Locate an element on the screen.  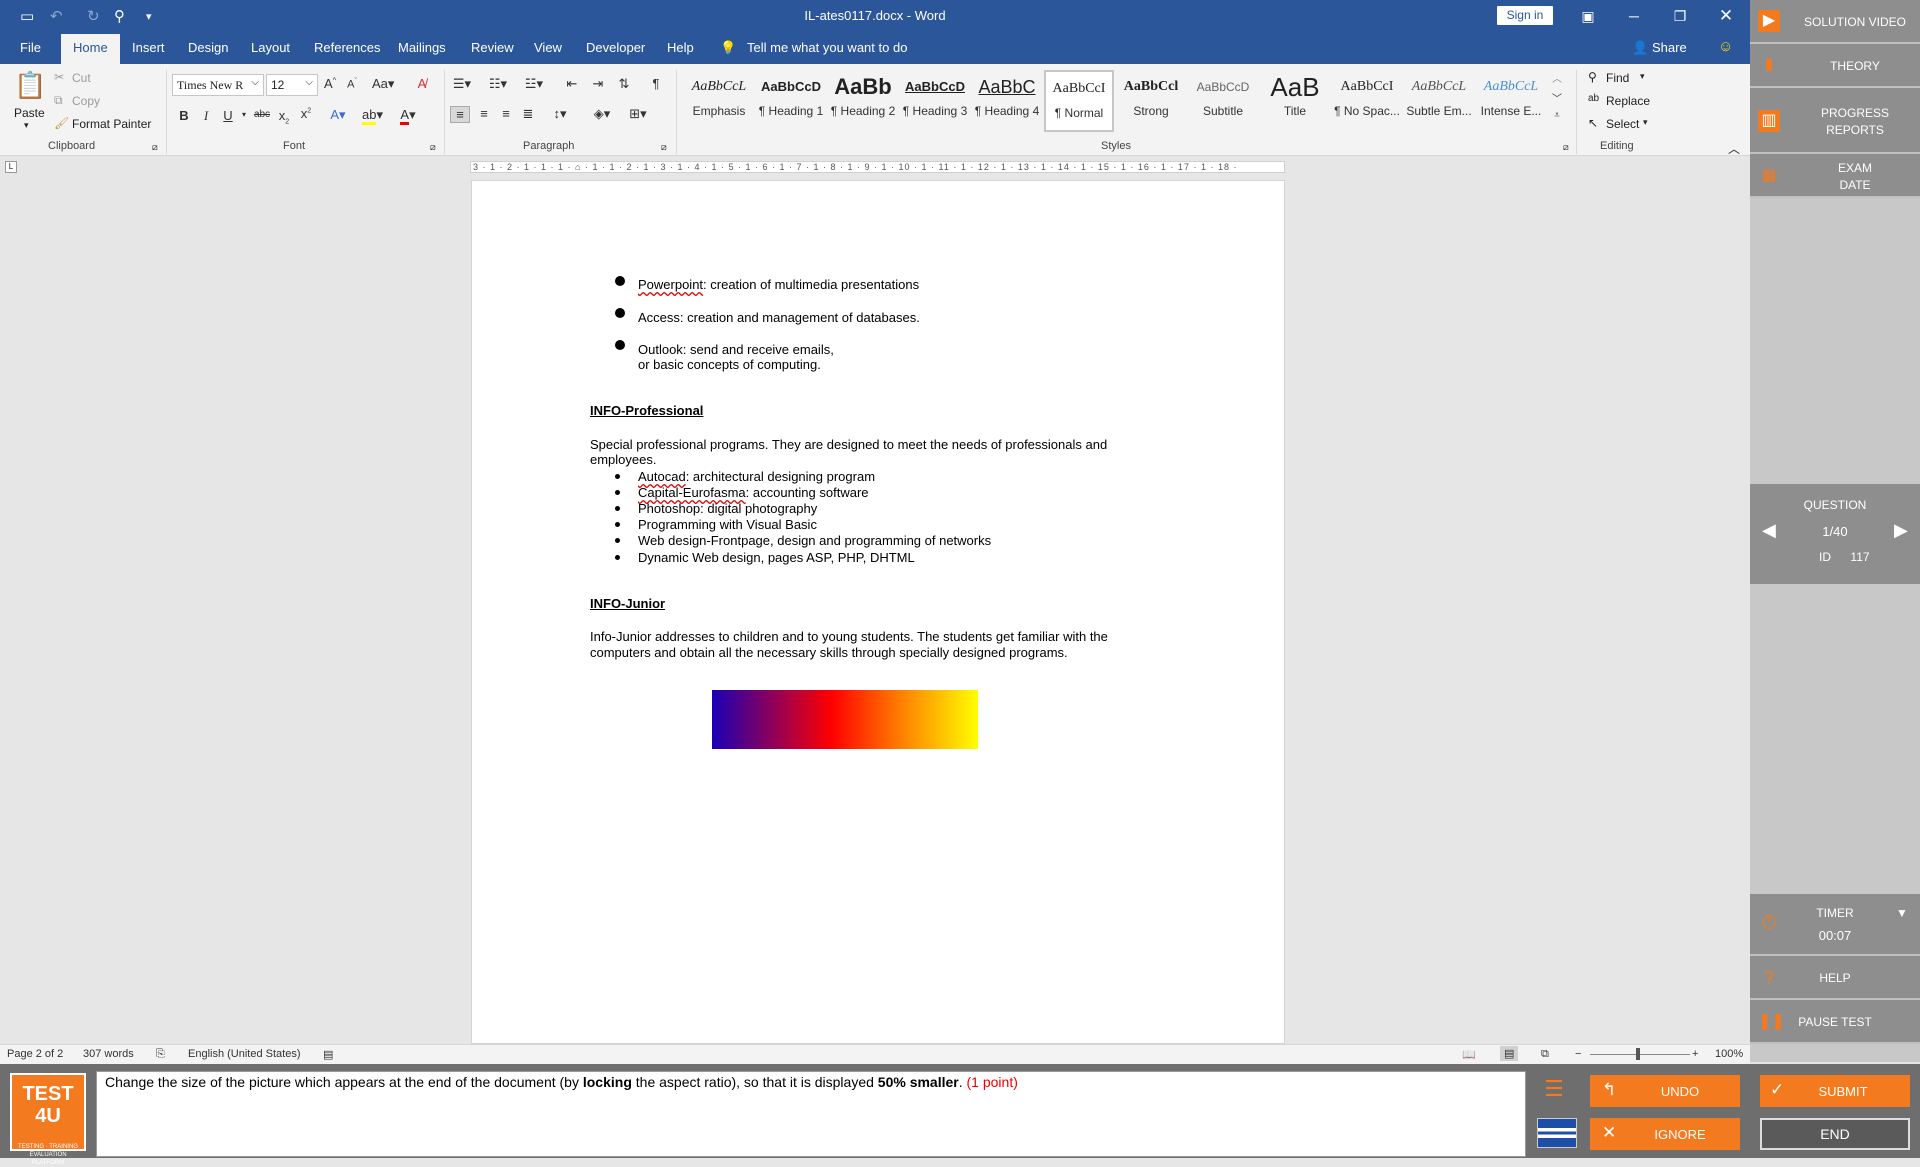
bullets-icon: ☰▾ is located at coordinates (462, 84).